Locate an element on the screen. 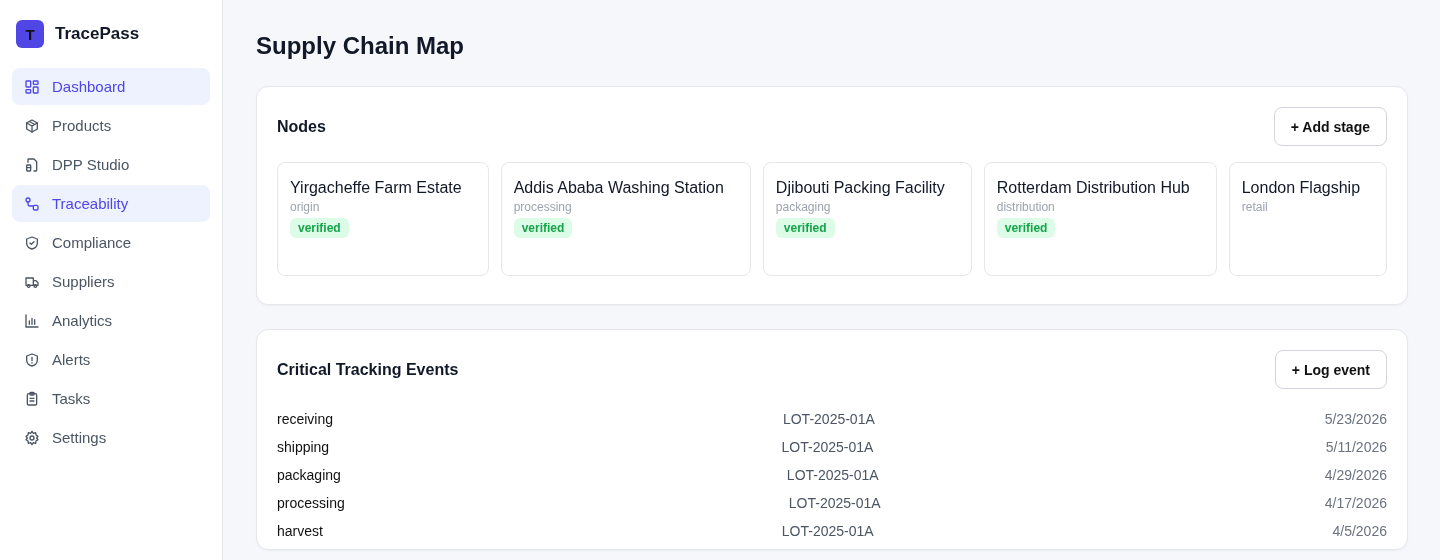 Image resolution: width=1440 pixels, height=560 pixels. sidebar-item: Compliance is located at coordinates (111, 242).